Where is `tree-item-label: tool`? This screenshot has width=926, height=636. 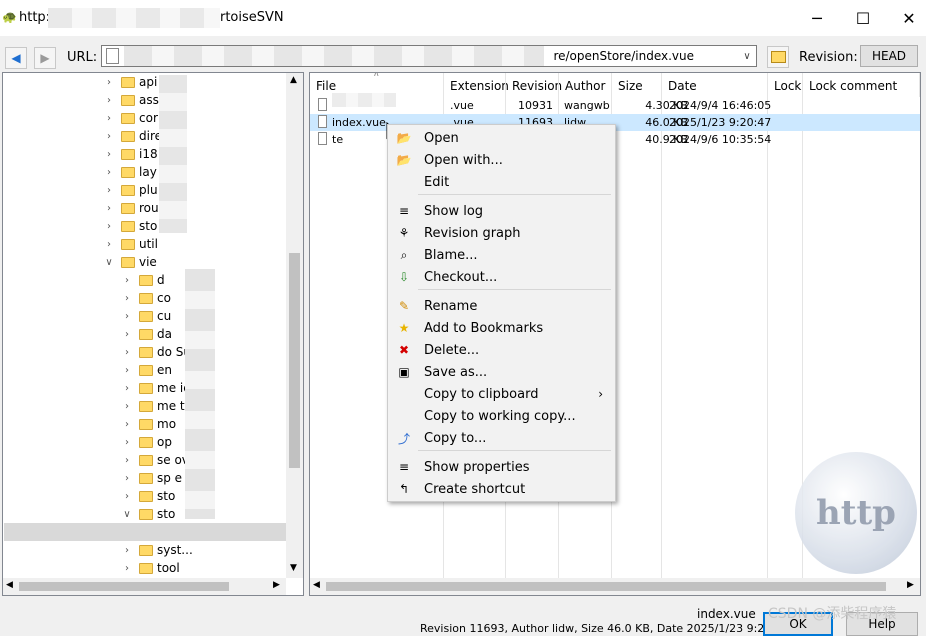
tree-item-label: tool is located at coordinates (168, 568).